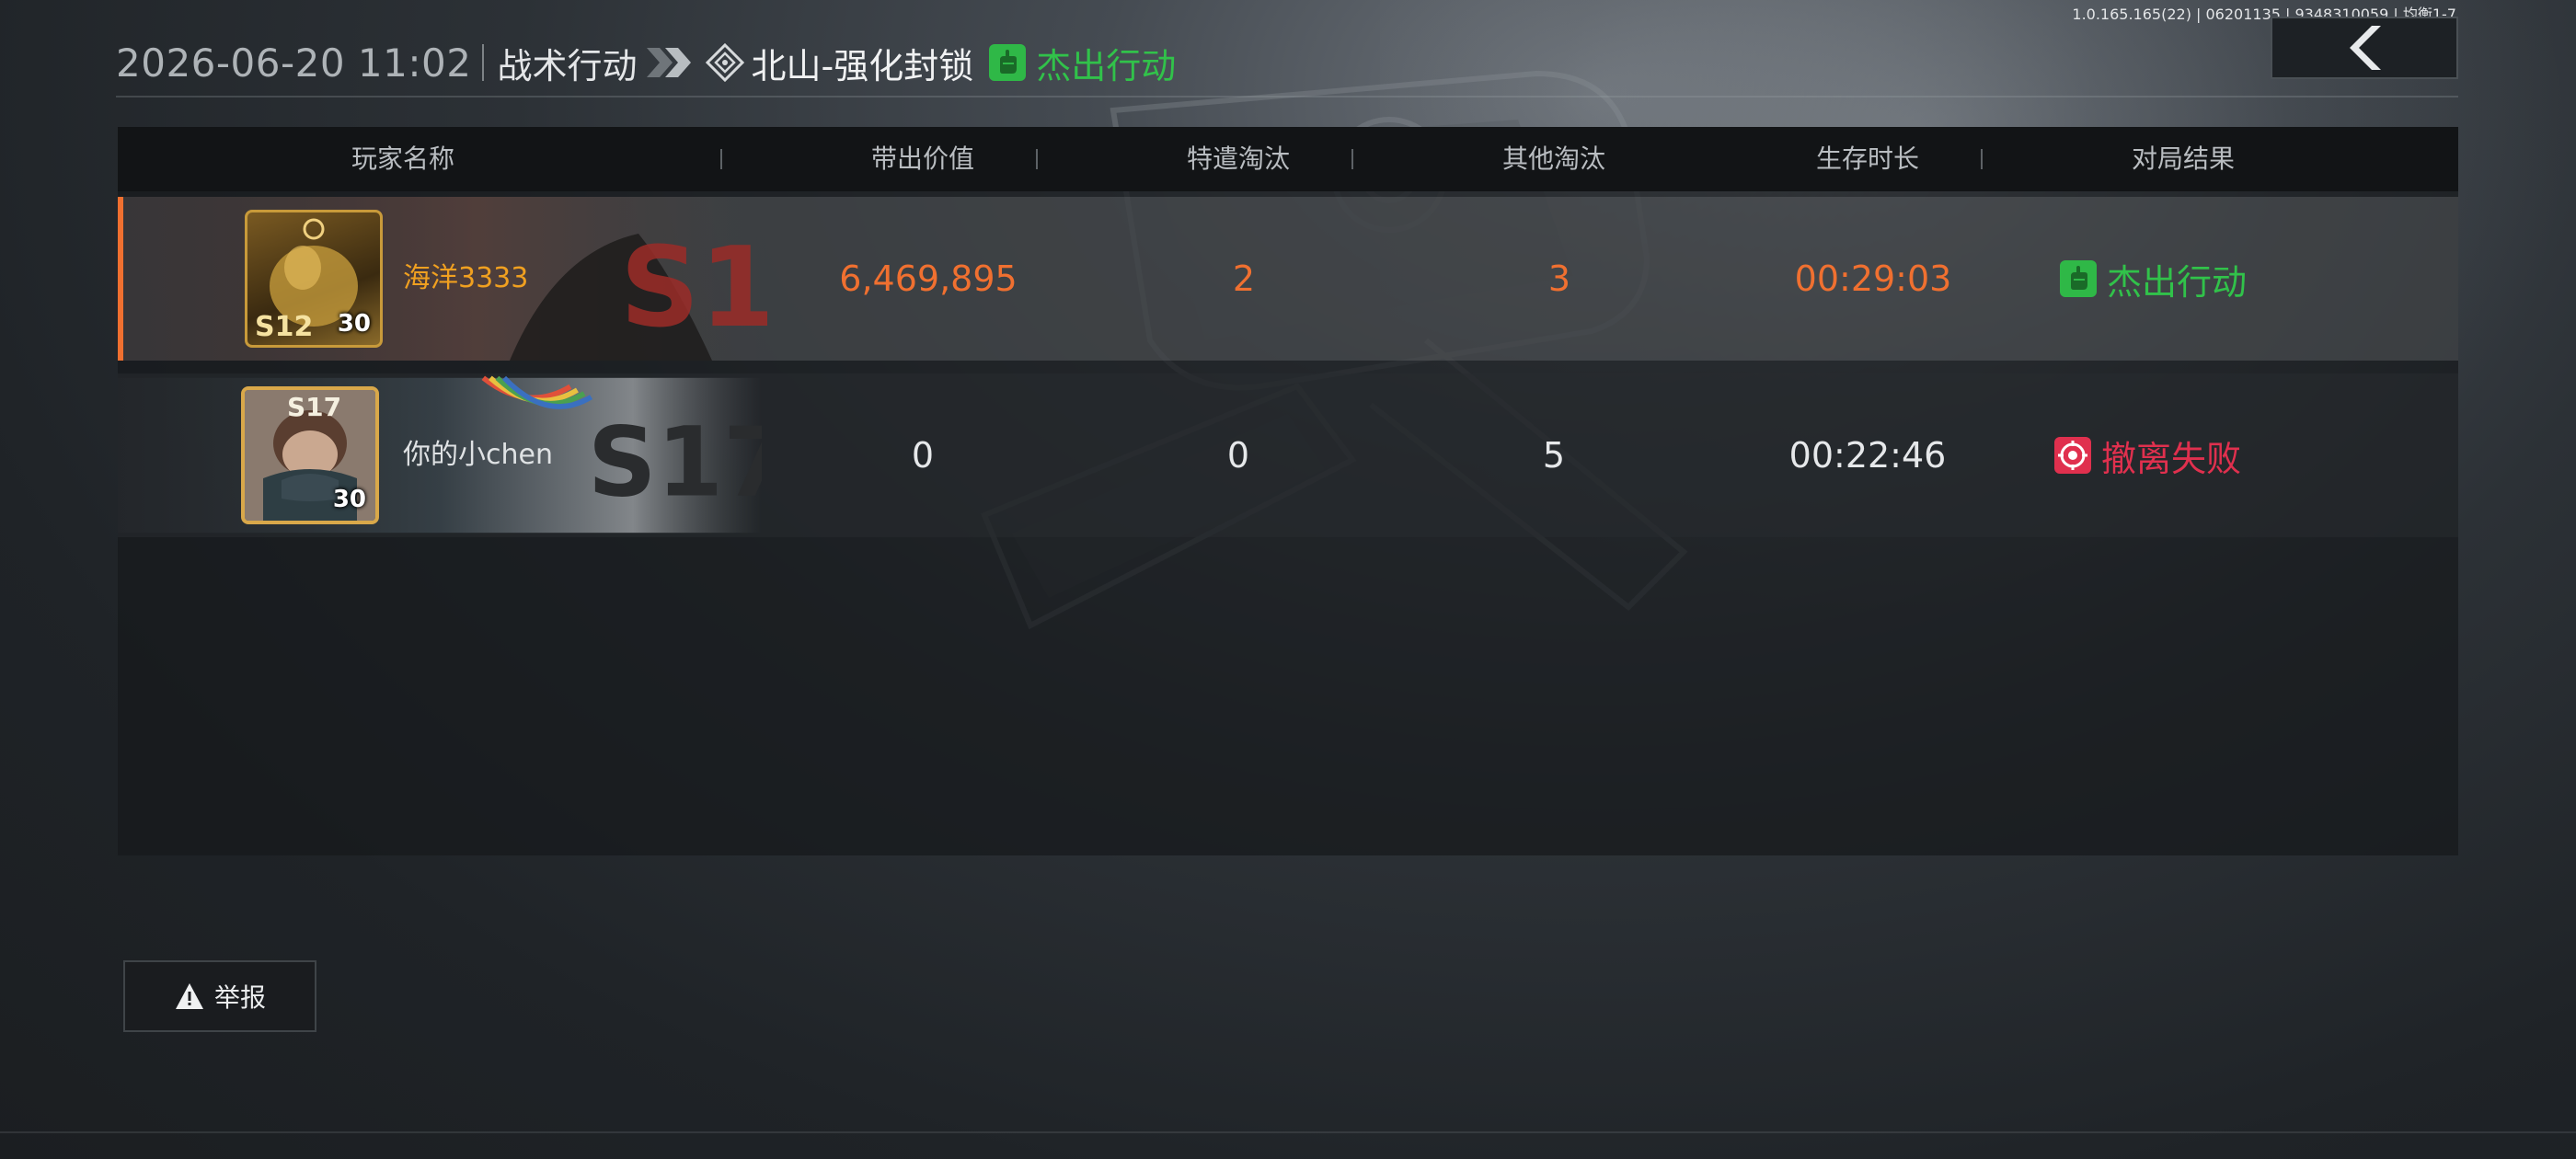 The width and height of the screenshot is (2576, 1159). What do you see at coordinates (1287, 97) in the screenshot?
I see `header-underline` at bounding box center [1287, 97].